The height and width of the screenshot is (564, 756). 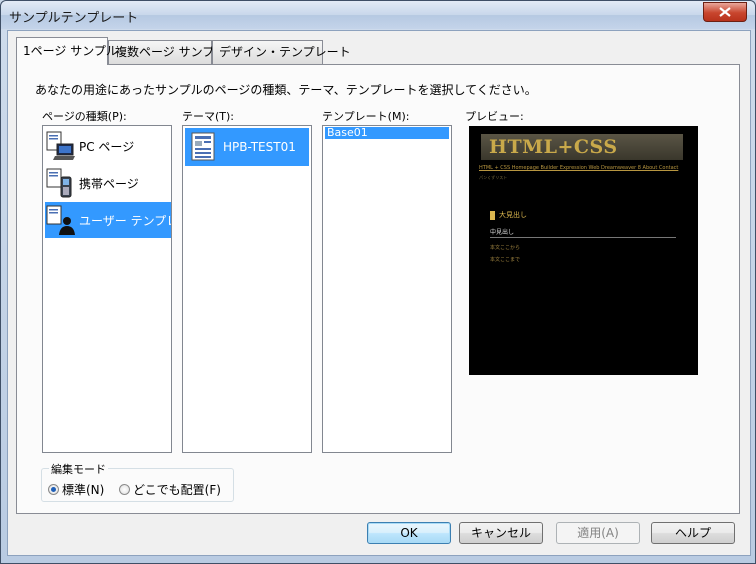 What do you see at coordinates (74, 18) in the screenshot?
I see `window-title: サンプルテンプレート` at bounding box center [74, 18].